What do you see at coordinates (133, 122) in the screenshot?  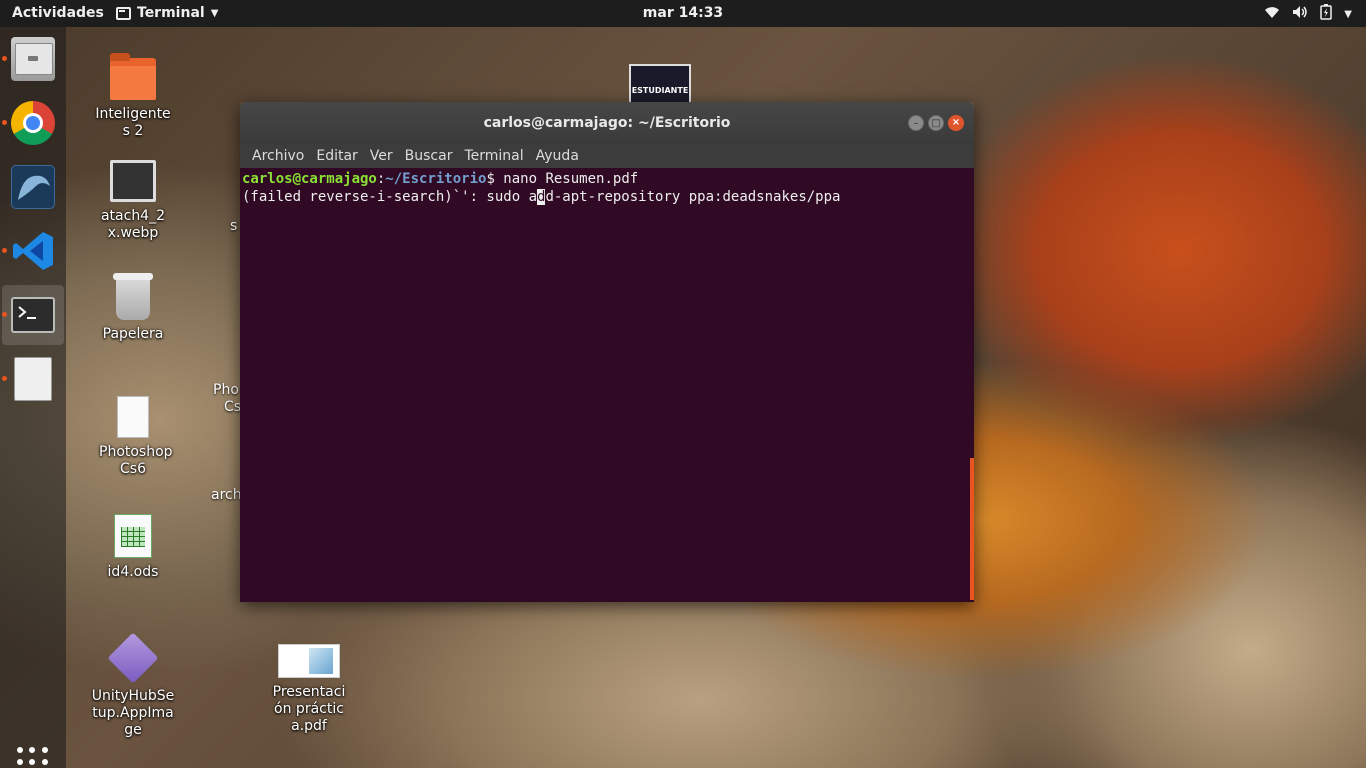 I see `desktop-icon-label: Inteligentes 2` at bounding box center [133, 122].